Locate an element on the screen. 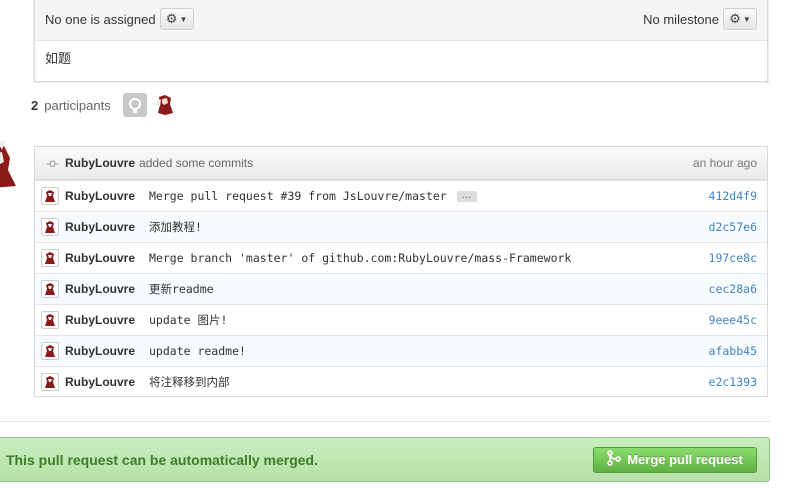 The height and width of the screenshot is (491, 796). commit-sha-link: 197ce8c is located at coordinates (733, 258).